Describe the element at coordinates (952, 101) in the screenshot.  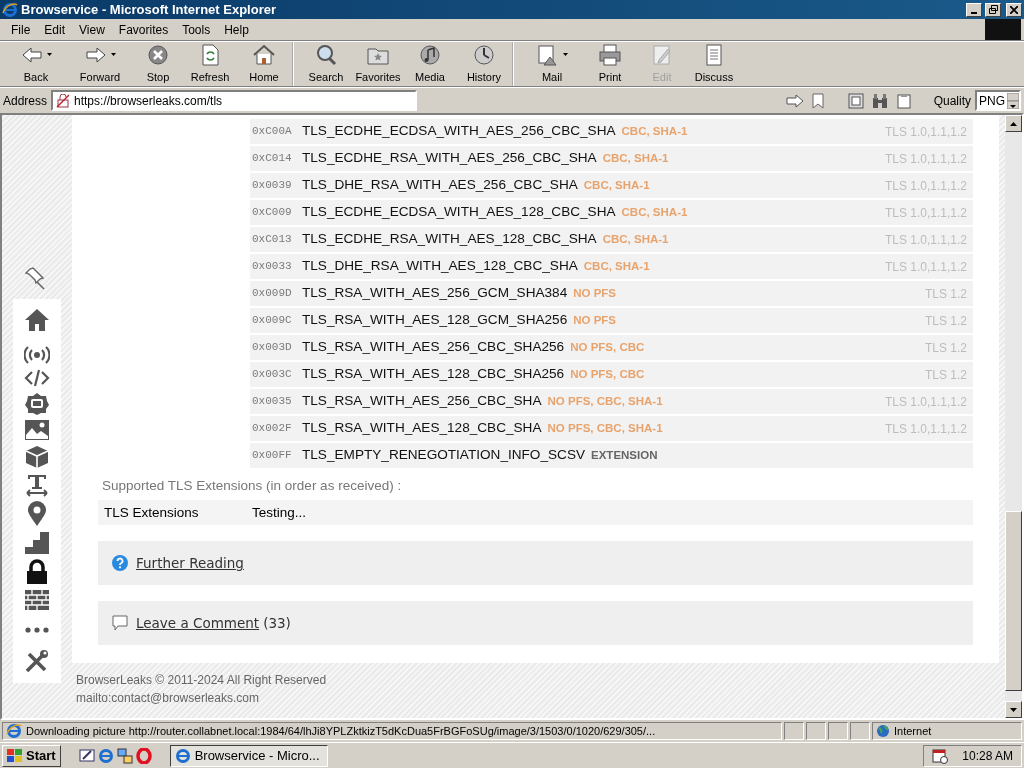
I see `quality-label: Quality` at that location.